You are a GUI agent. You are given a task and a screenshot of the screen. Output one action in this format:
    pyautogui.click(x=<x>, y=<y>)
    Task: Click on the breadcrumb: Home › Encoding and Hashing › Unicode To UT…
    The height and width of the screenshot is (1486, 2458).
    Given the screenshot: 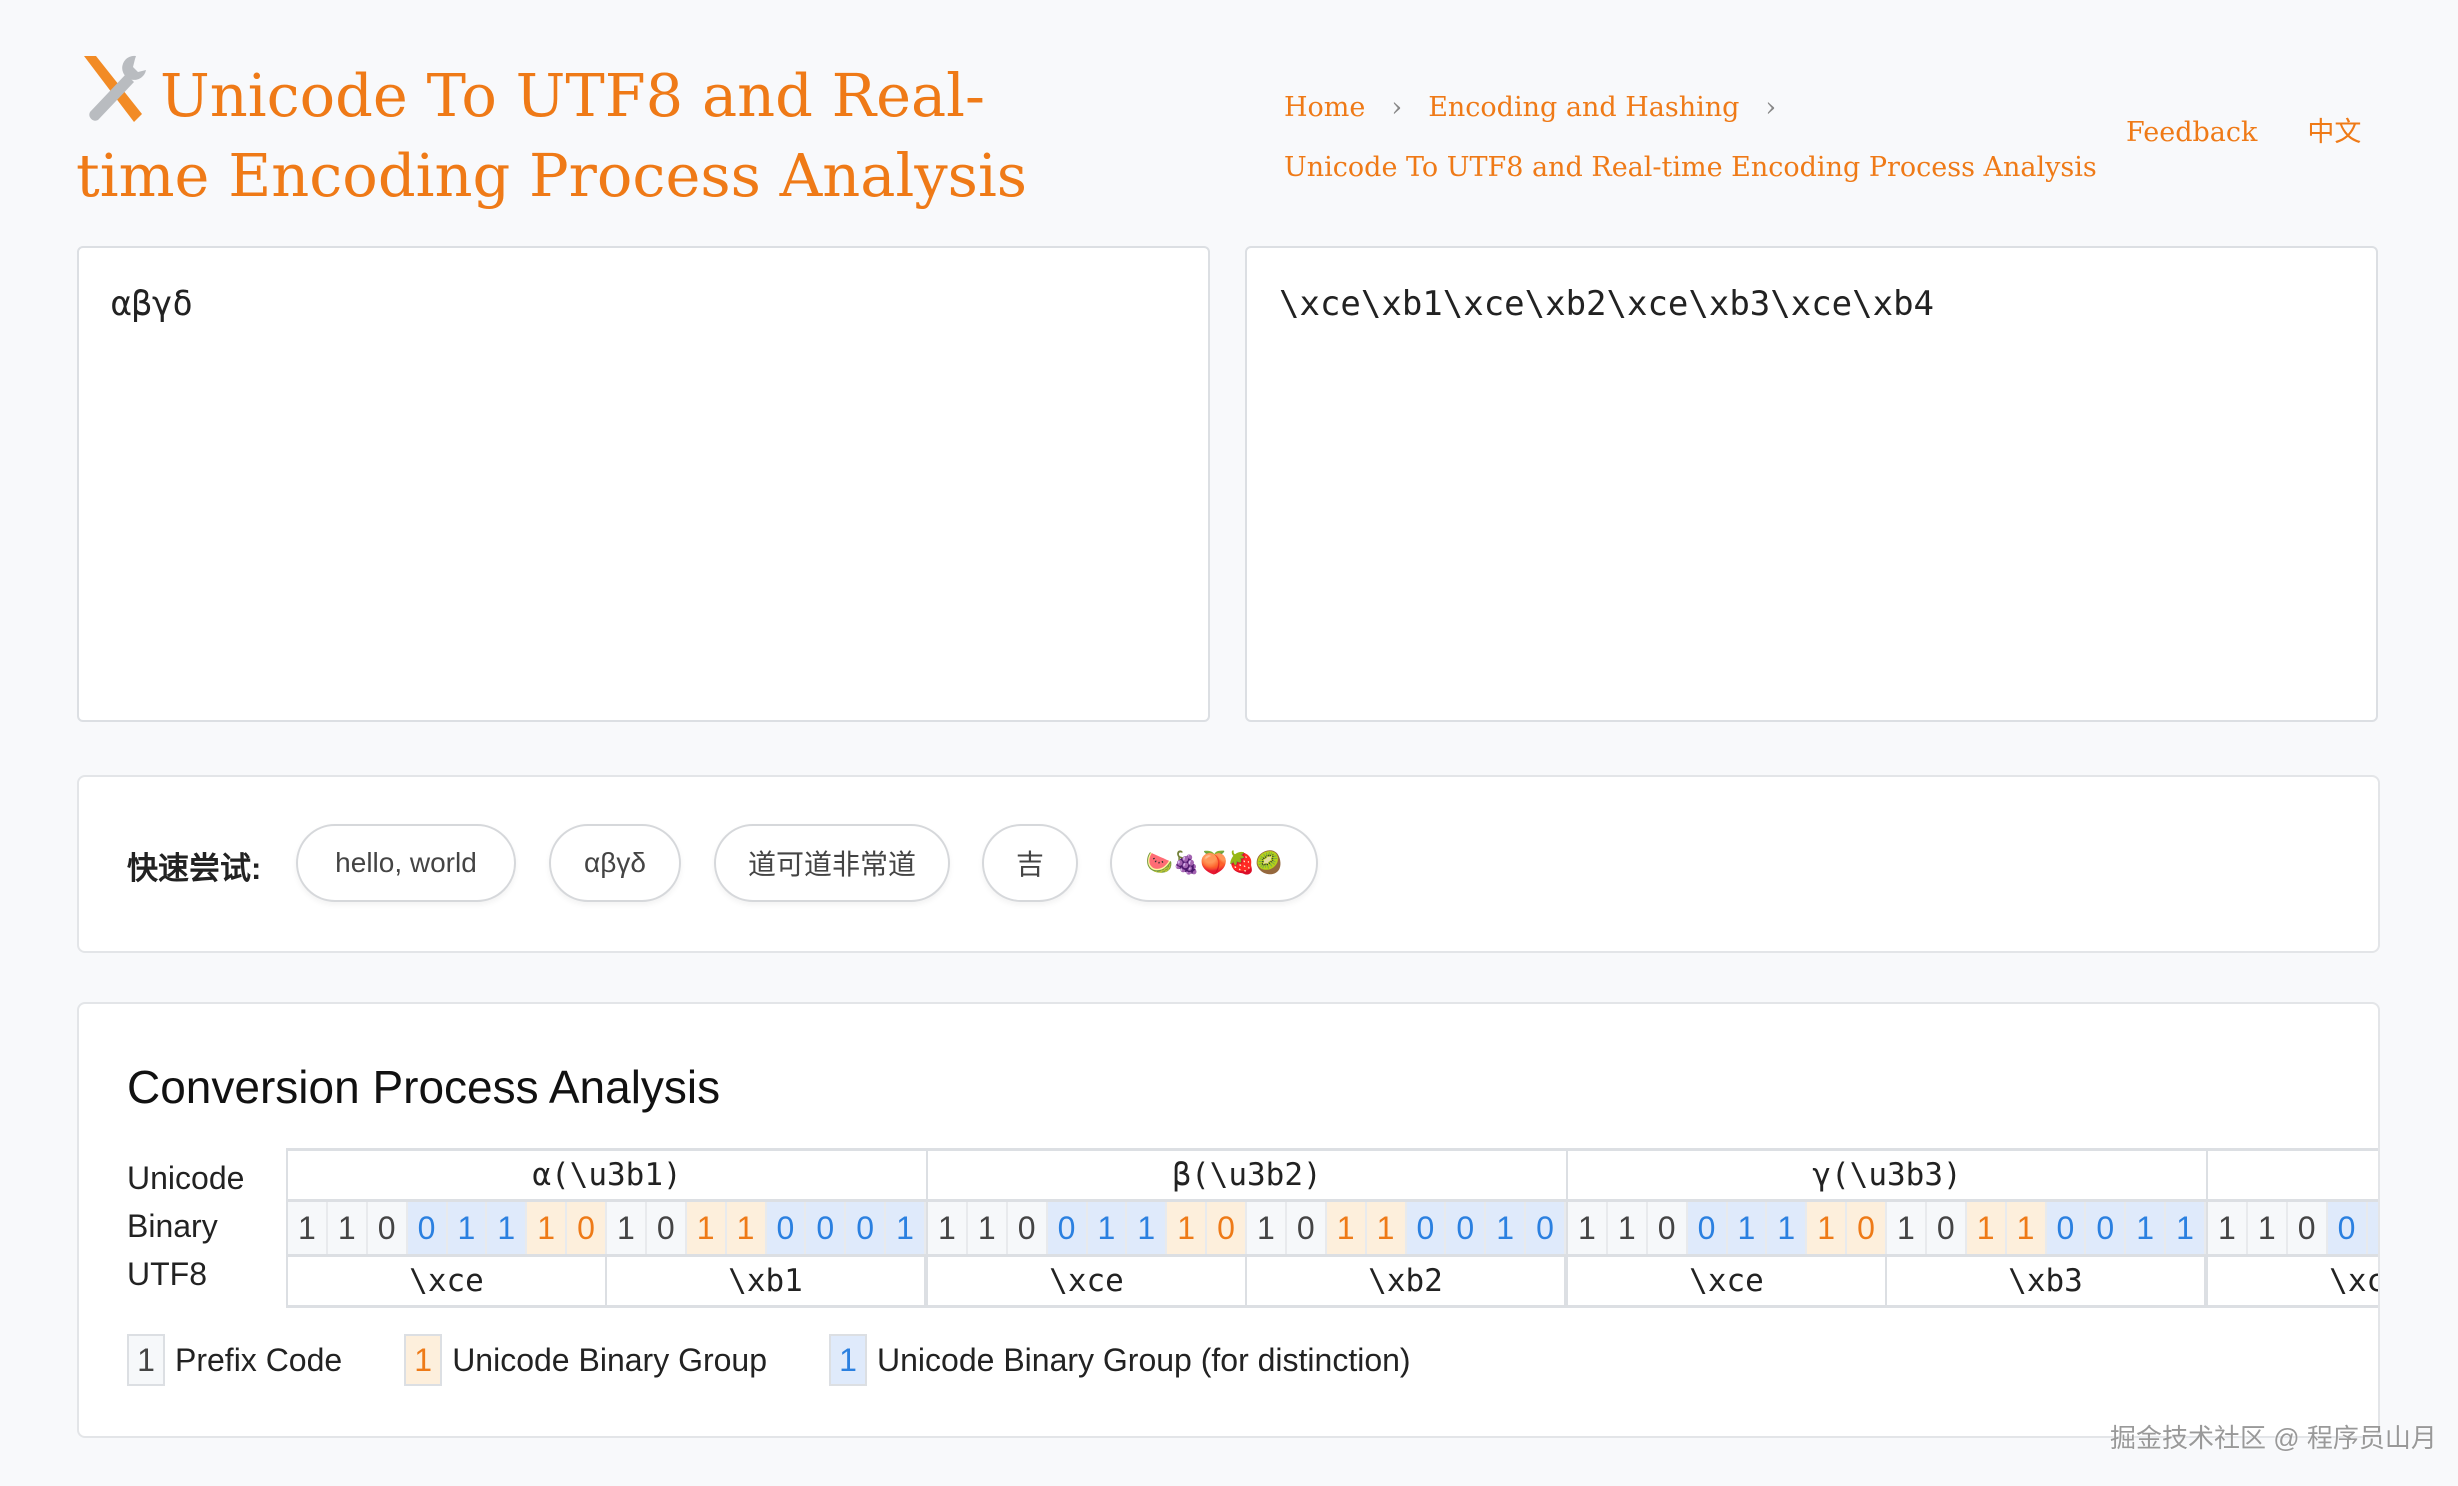 What is the action you would take?
    pyautogui.click(x=1690, y=138)
    